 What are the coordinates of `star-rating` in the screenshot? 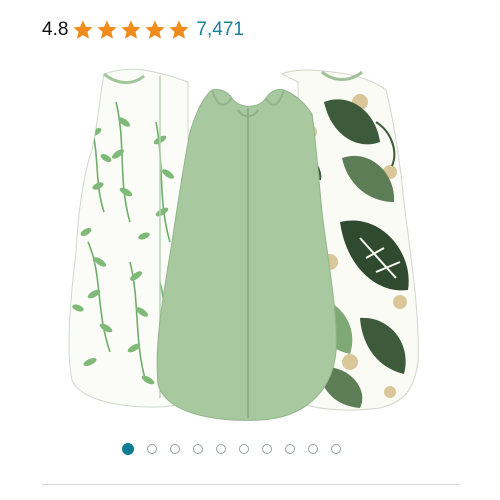 It's located at (132, 30).